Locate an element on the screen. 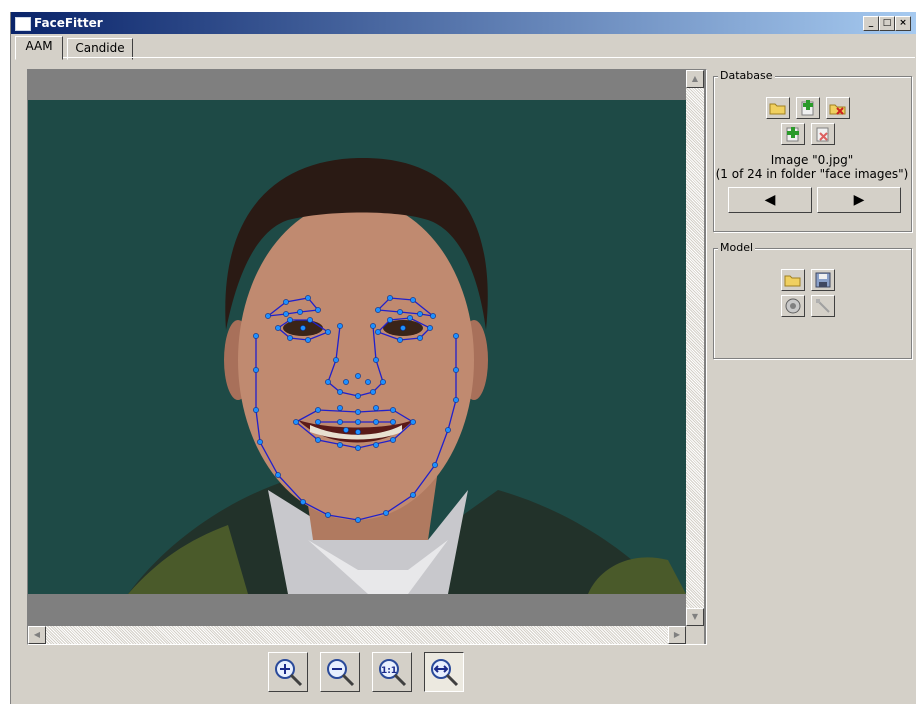 Image resolution: width=916 pixels, height=704 pixels. zoom-actual-size-icon: 1:1 is located at coordinates (393, 673).